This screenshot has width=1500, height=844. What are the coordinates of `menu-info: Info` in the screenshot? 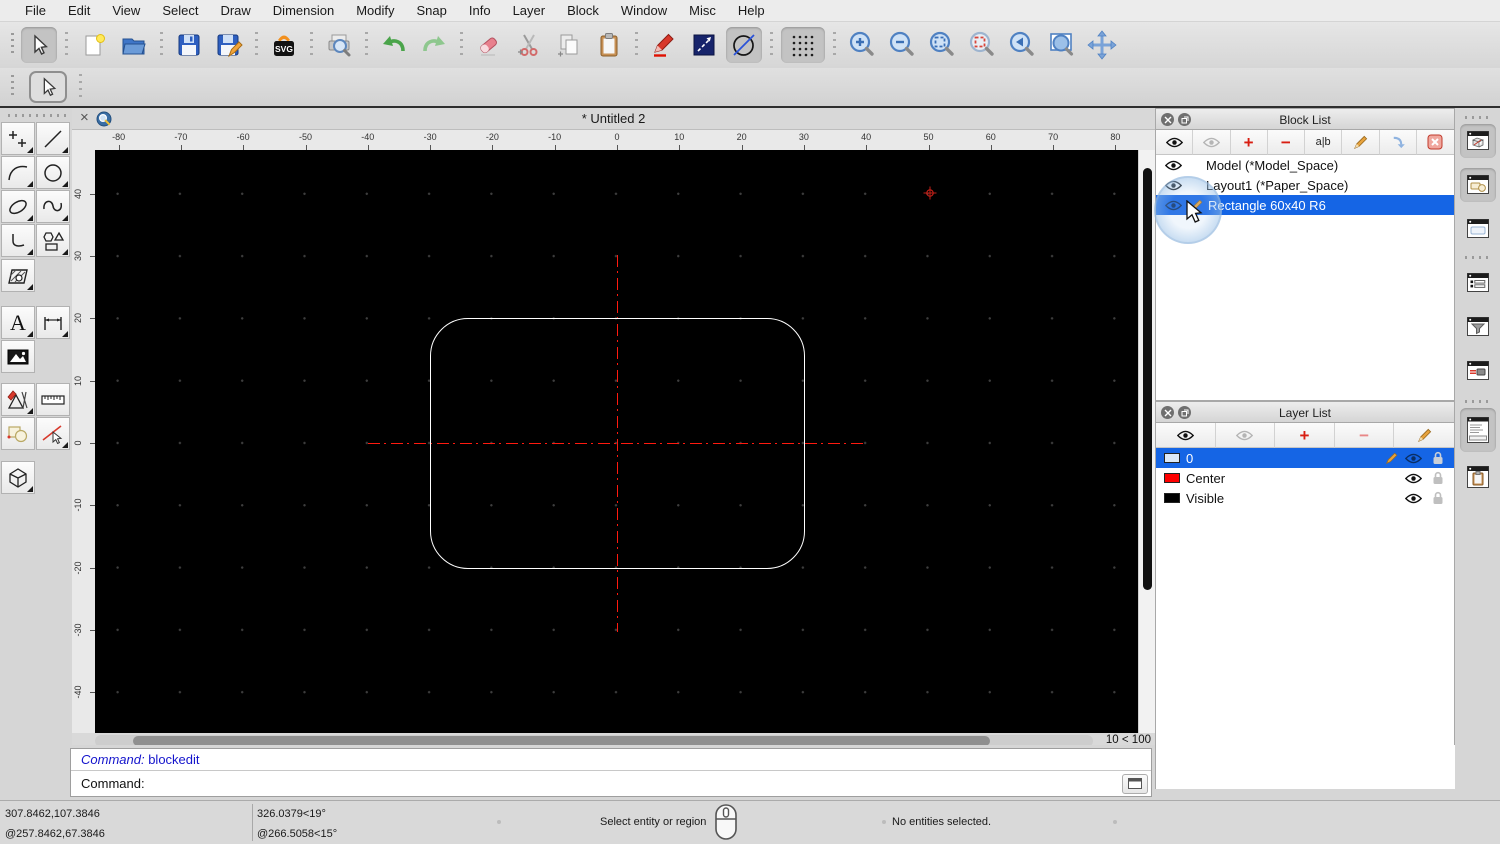 It's located at (480, 10).